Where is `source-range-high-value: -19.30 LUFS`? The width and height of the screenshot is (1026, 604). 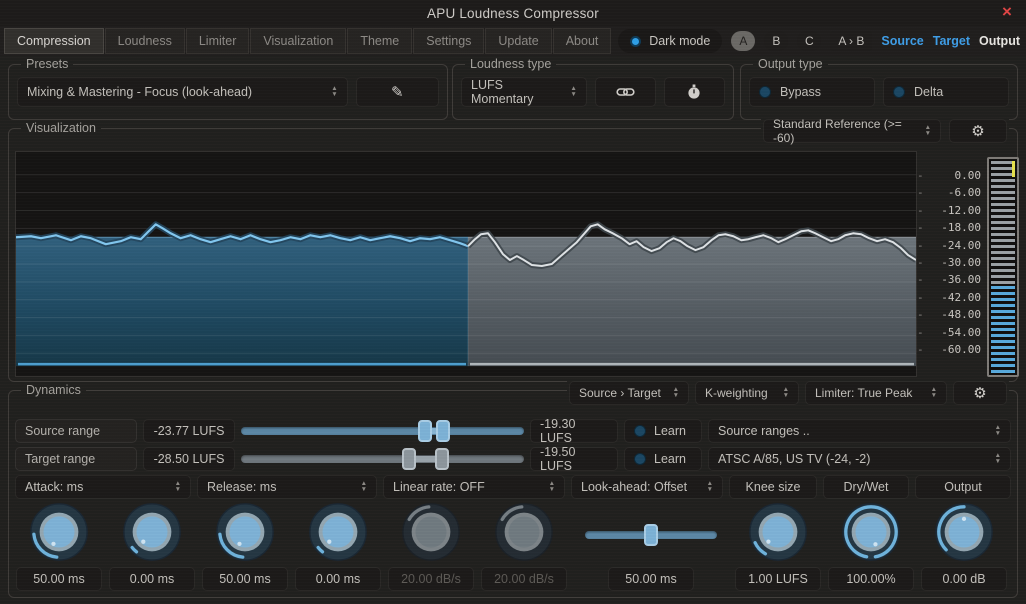
source-range-high-value: -19.30 LUFS is located at coordinates (574, 431).